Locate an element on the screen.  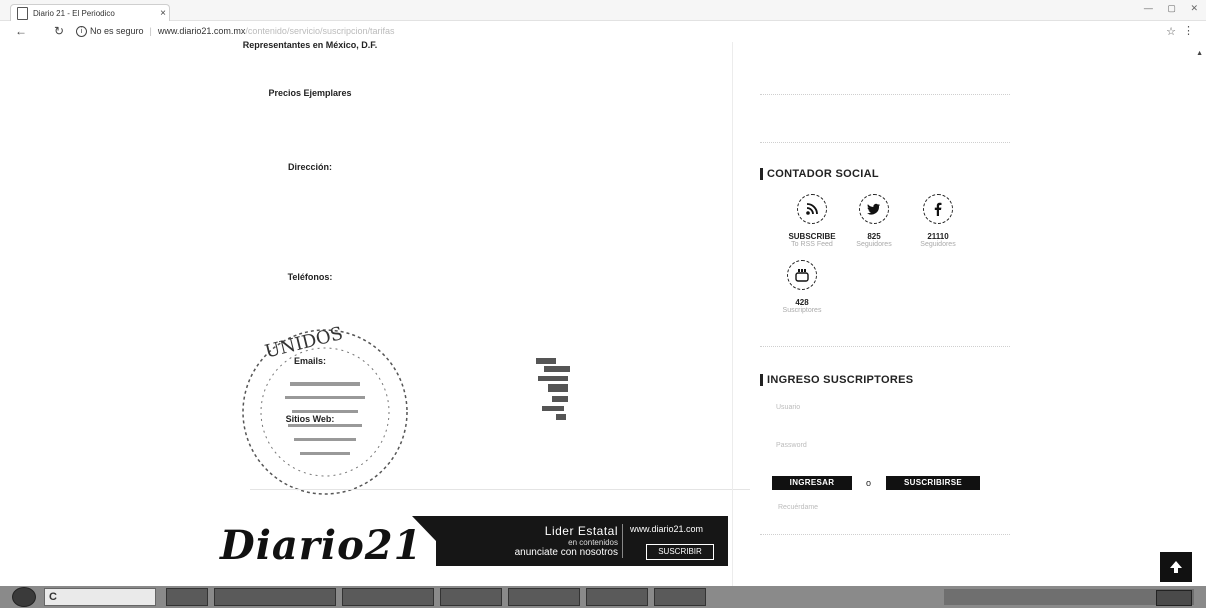
contador-social-title: CONTADOR SOCIAL is located at coordinates (819, 174).